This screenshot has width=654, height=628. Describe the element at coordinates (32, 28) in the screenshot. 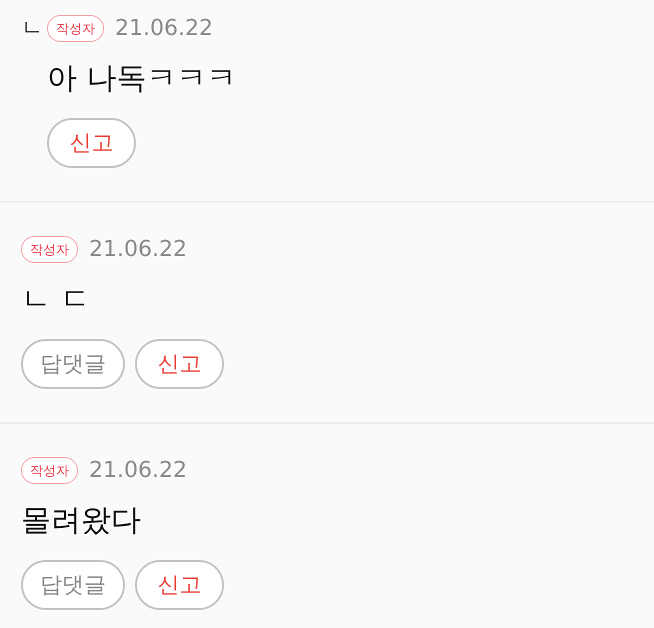

I see `reply-marker: ㄴ` at that location.